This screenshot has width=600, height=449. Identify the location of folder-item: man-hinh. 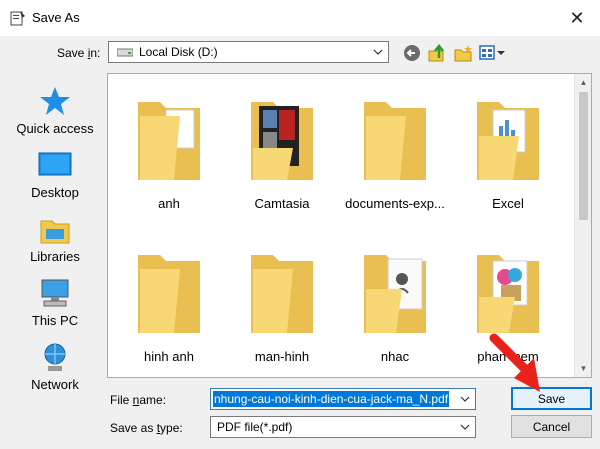
(282, 301).